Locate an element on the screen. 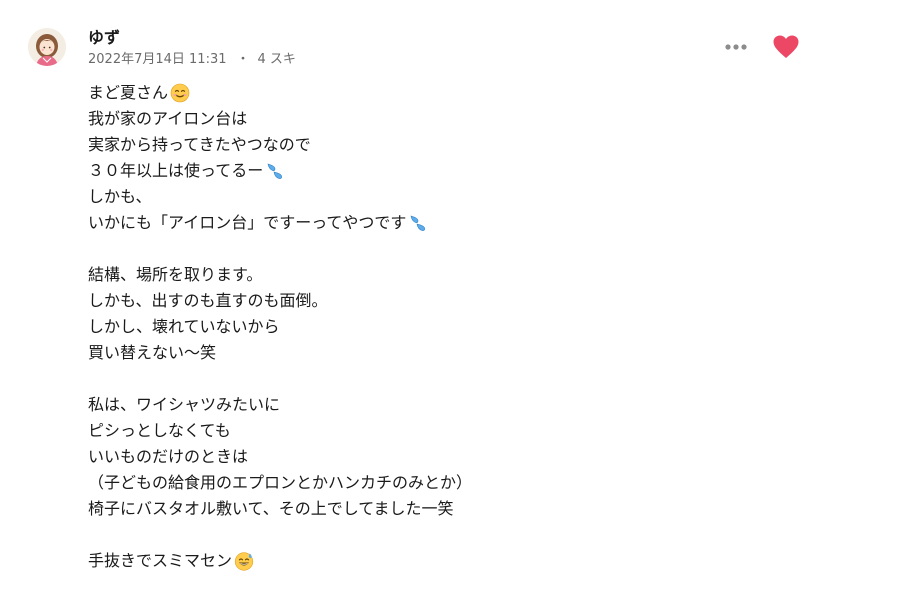 Image resolution: width=924 pixels, height=596 pixels. comment-line-text: 結構、場所を取ります。 is located at coordinates (175, 274).